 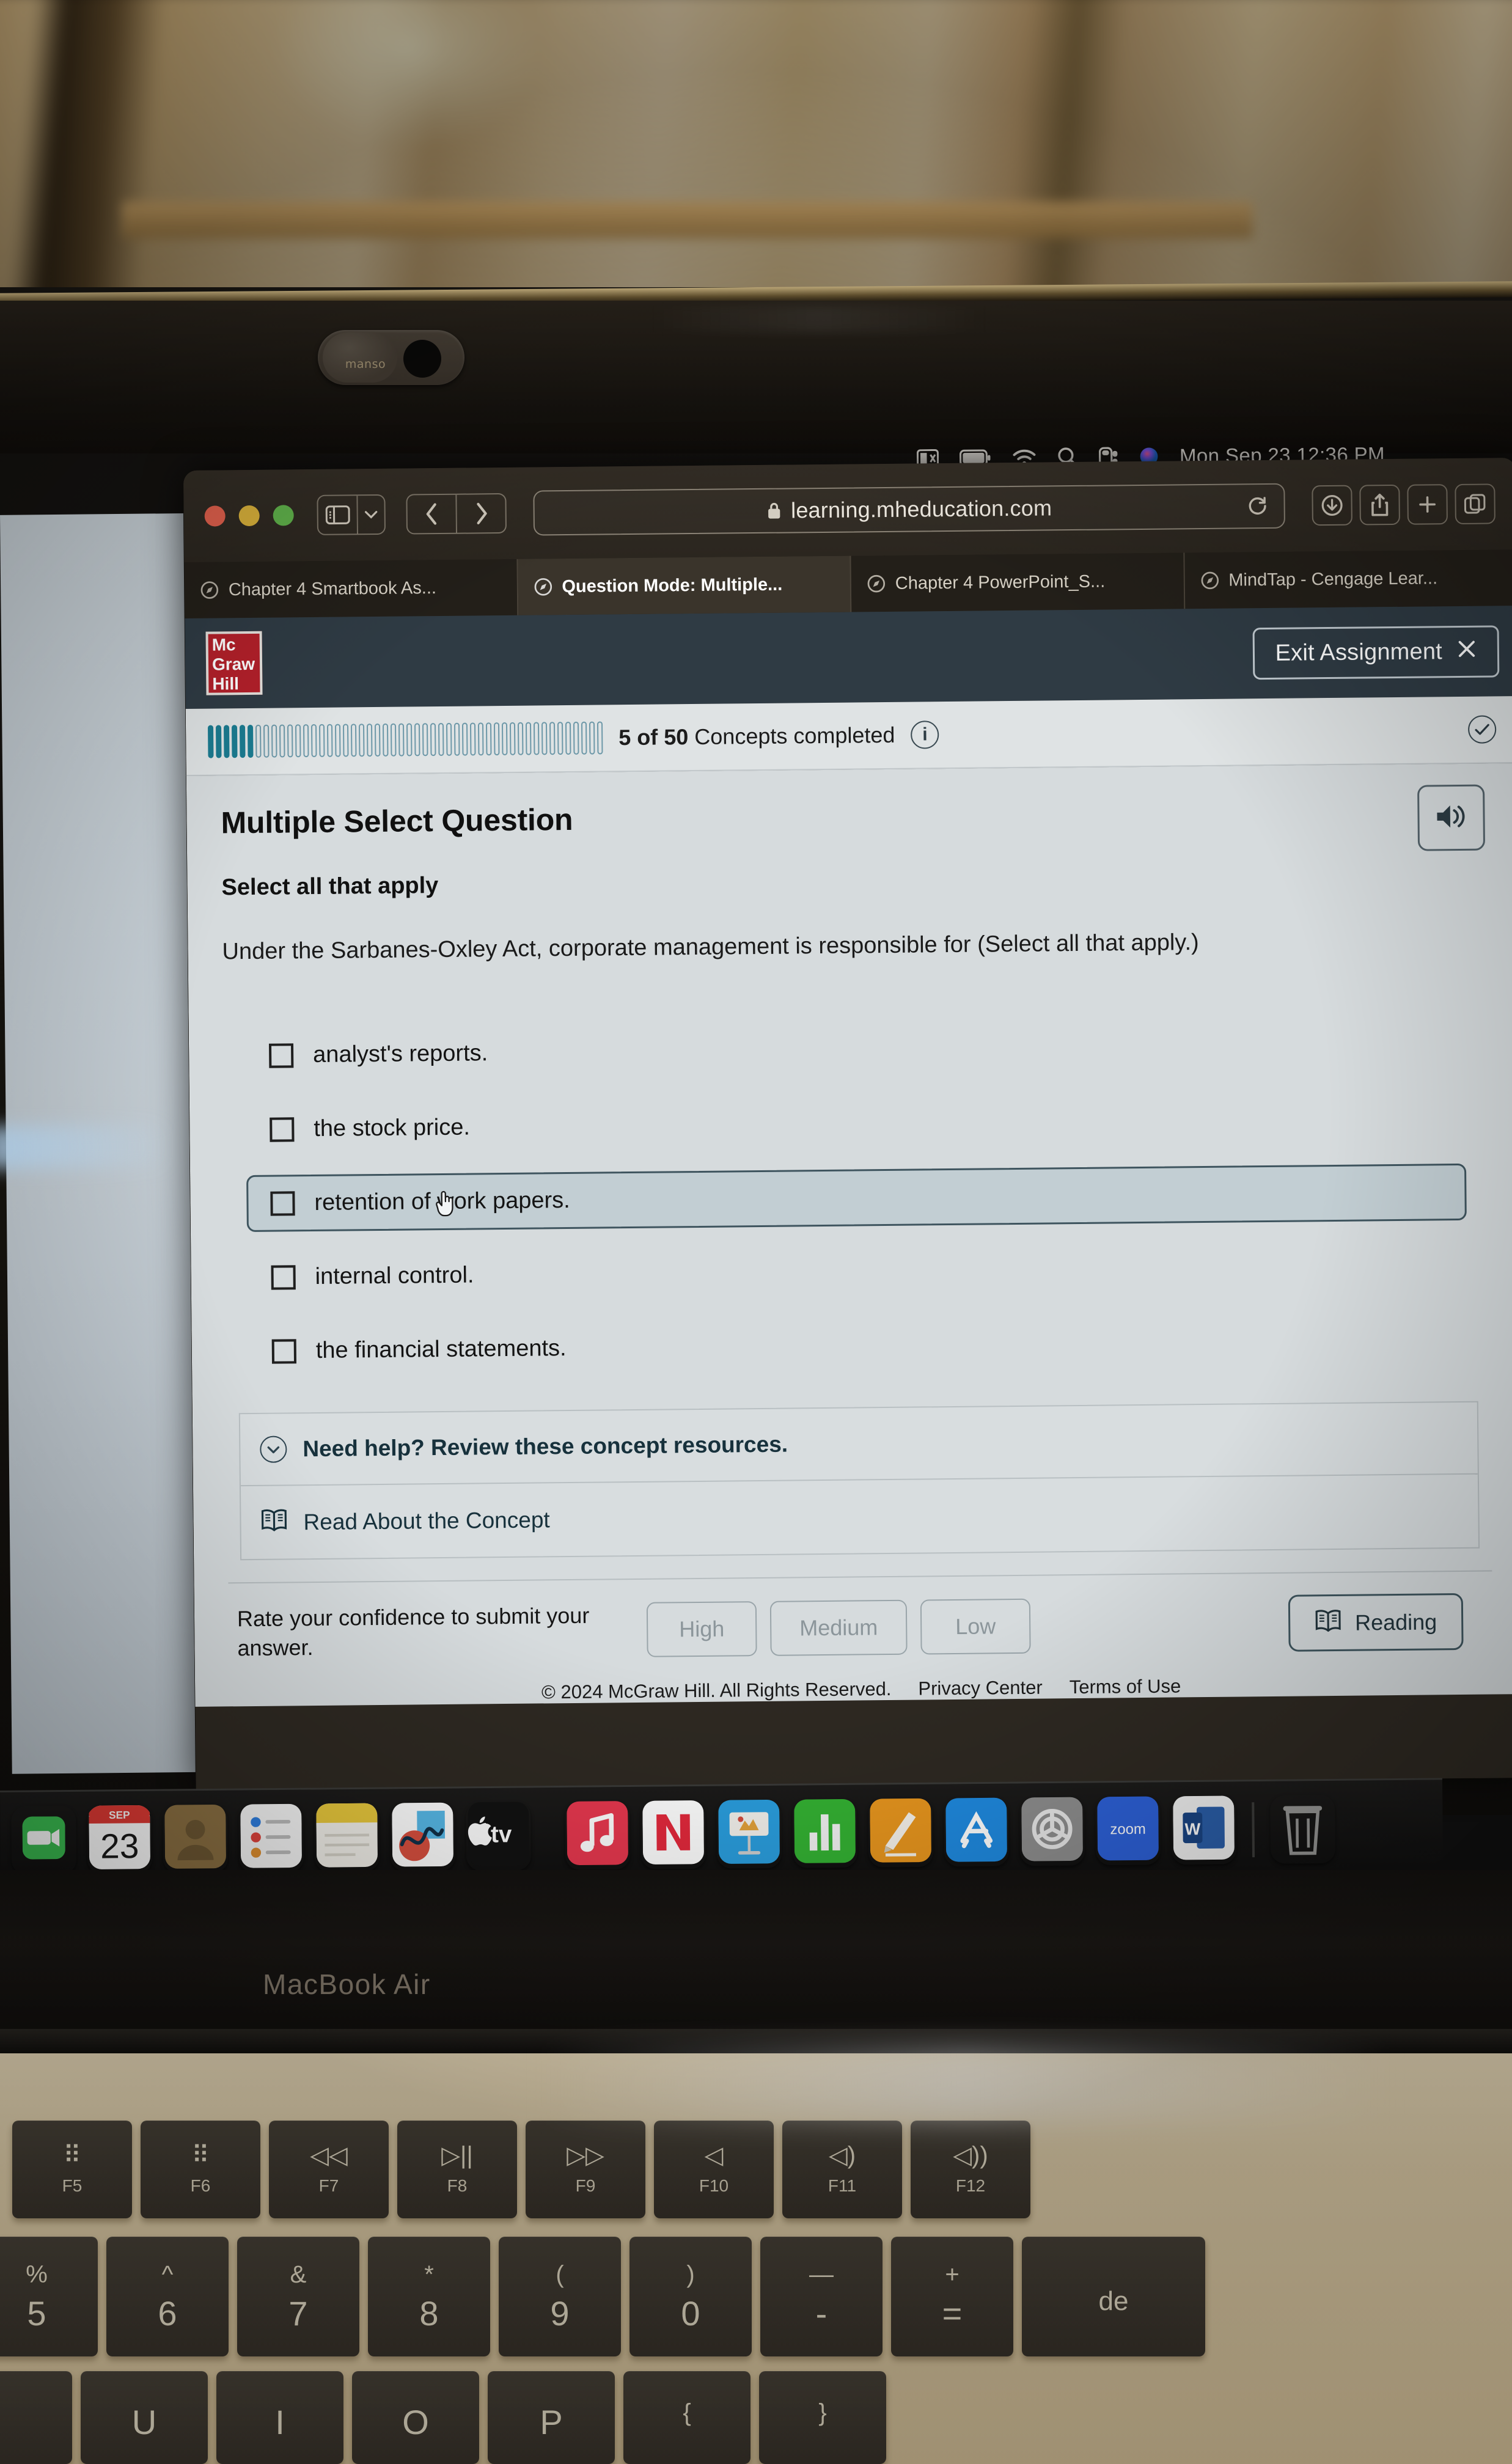 I want to click on key-7: & 7, so click(x=298, y=2297).